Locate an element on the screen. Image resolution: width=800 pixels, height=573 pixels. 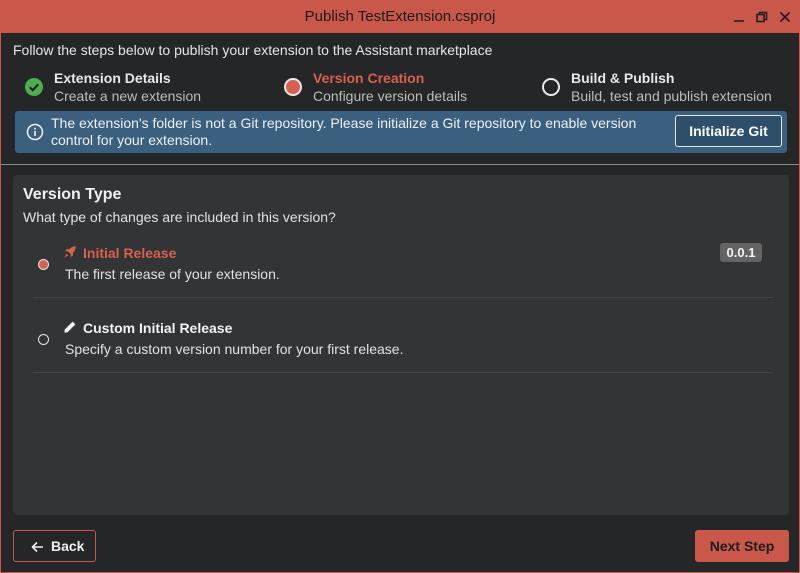
title-bar: Publish TestExtension.csproj is located at coordinates (400, 17).